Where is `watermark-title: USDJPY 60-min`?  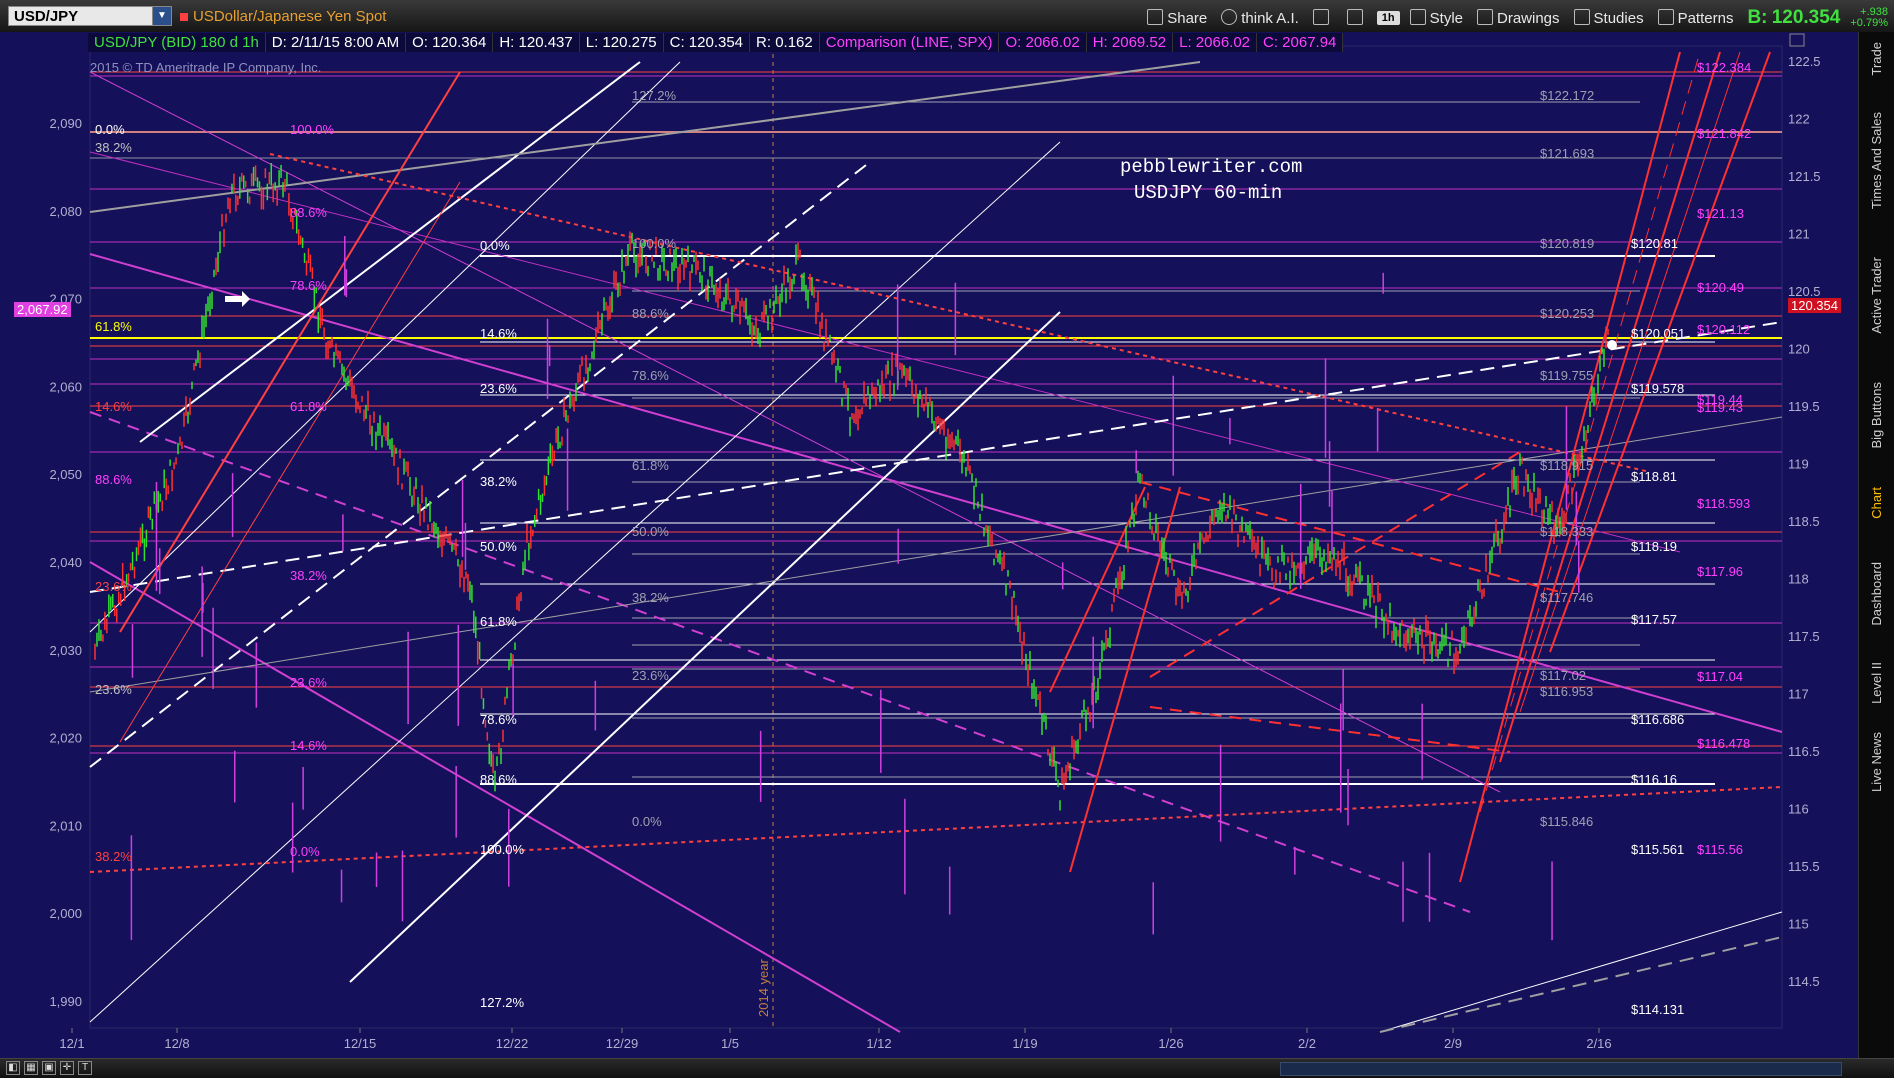 watermark-title: USDJPY 60-min is located at coordinates (1208, 193).